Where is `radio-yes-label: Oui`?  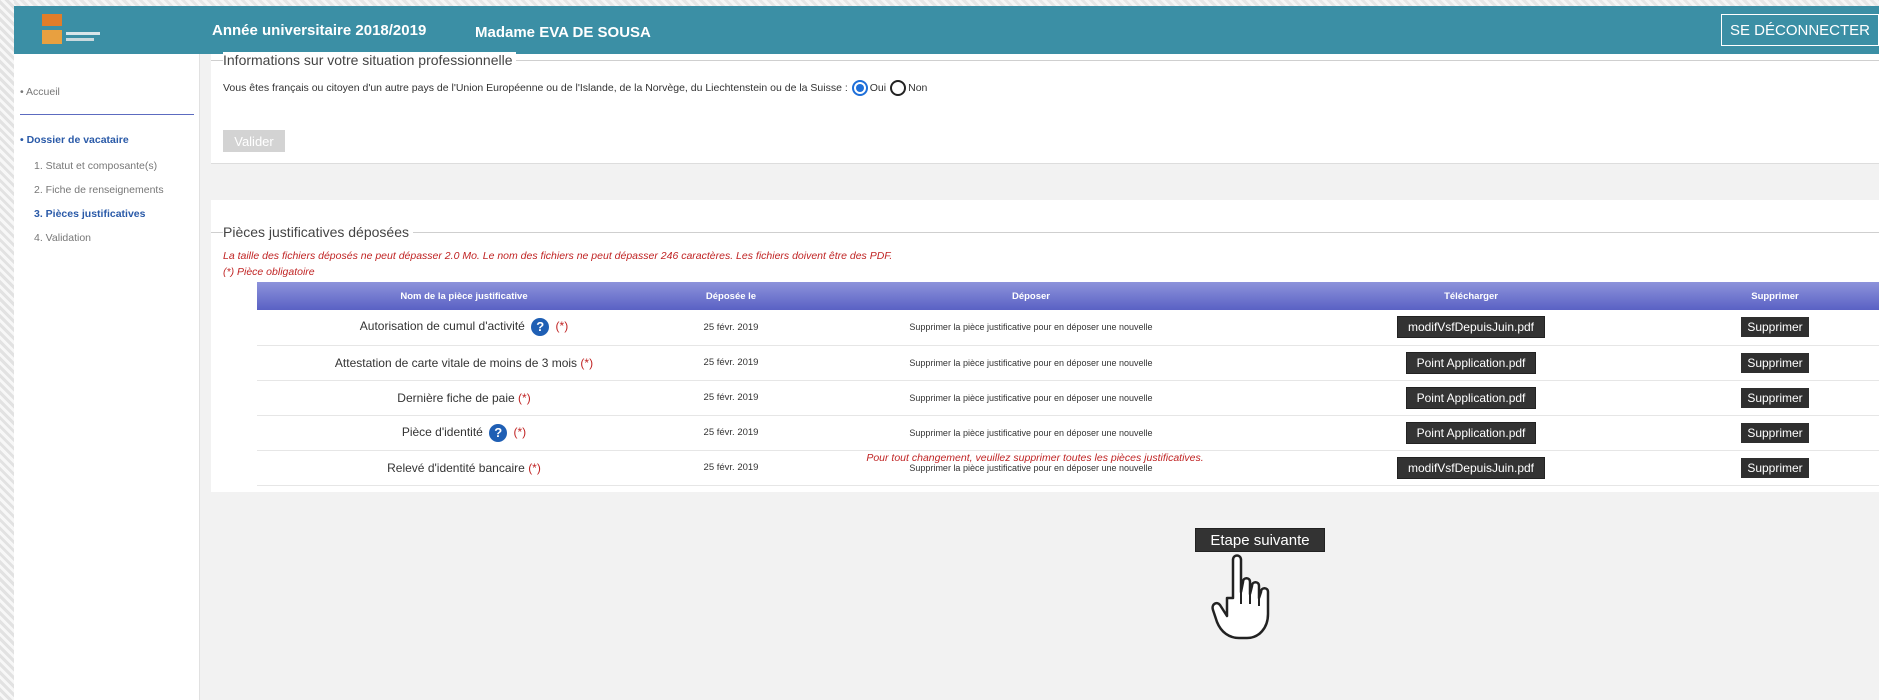
radio-yes-label: Oui is located at coordinates (878, 88).